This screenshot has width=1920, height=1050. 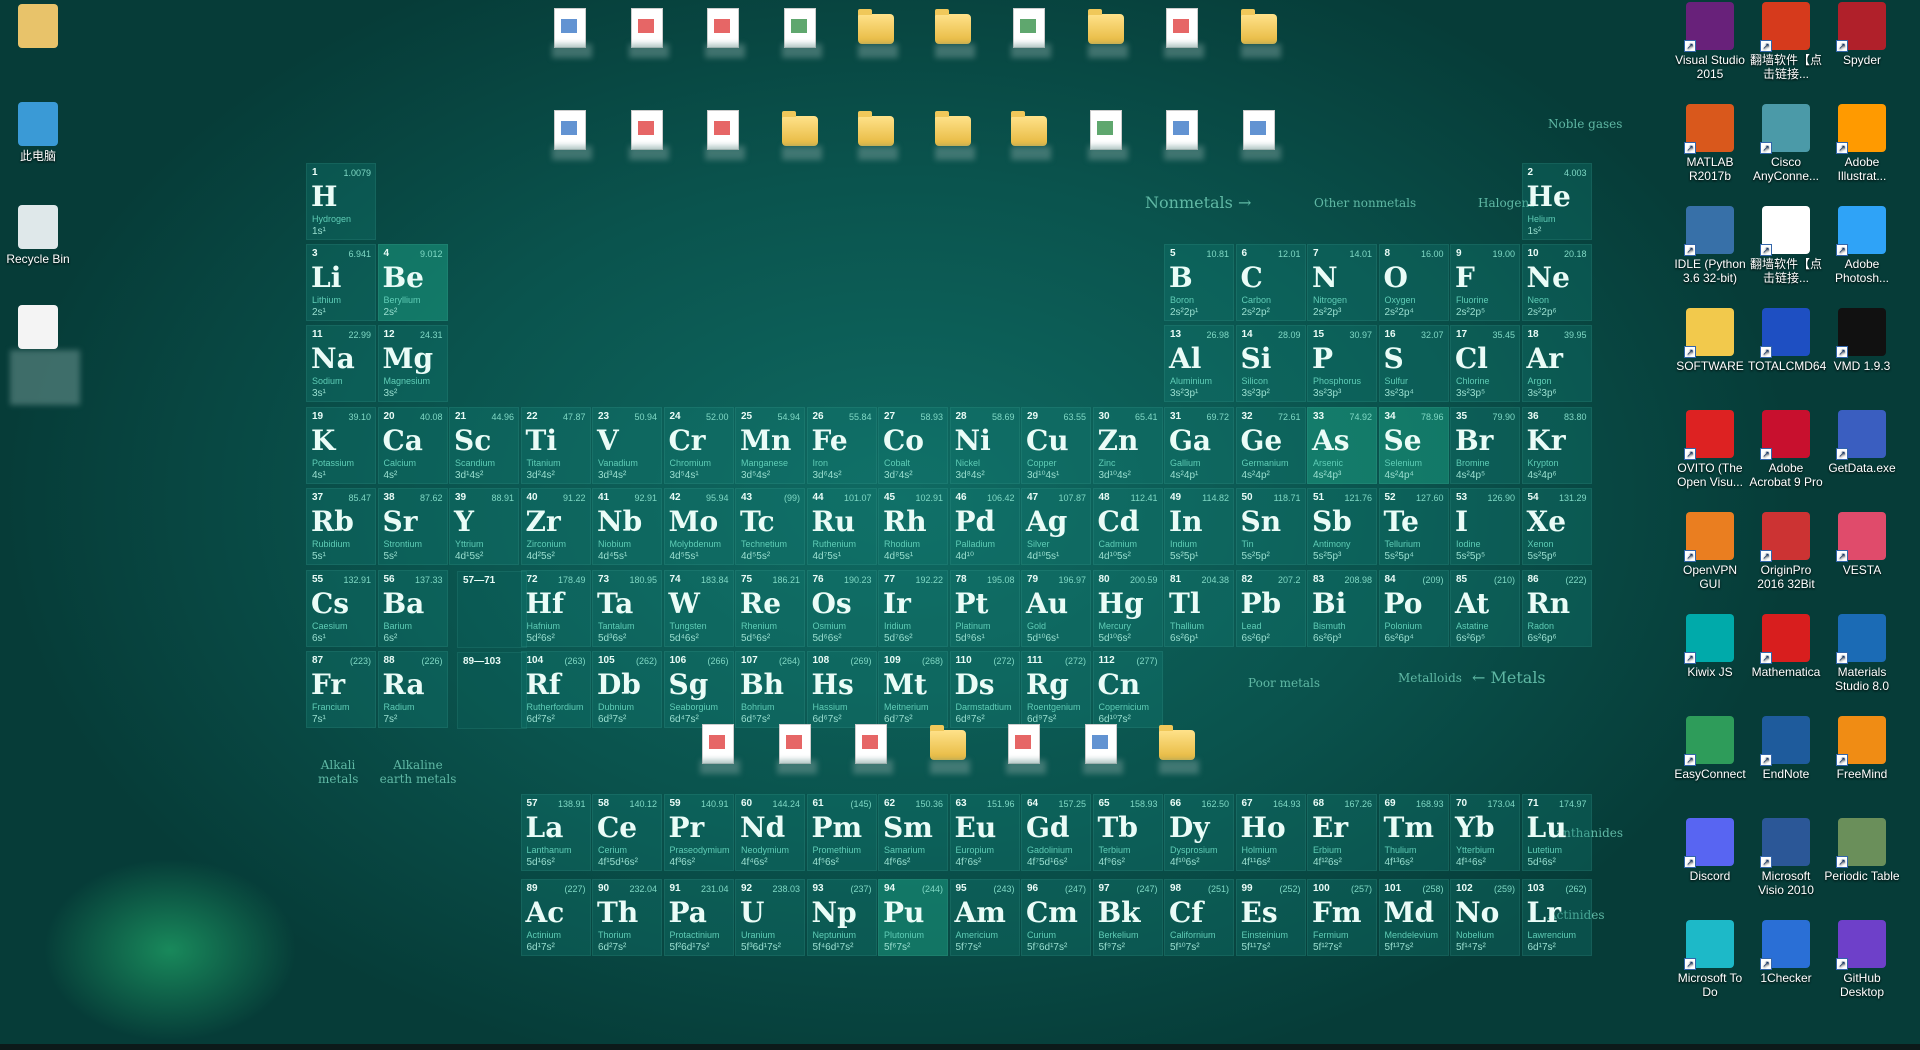 What do you see at coordinates (570, 30) in the screenshot?
I see `shortcut-file-icon` at bounding box center [570, 30].